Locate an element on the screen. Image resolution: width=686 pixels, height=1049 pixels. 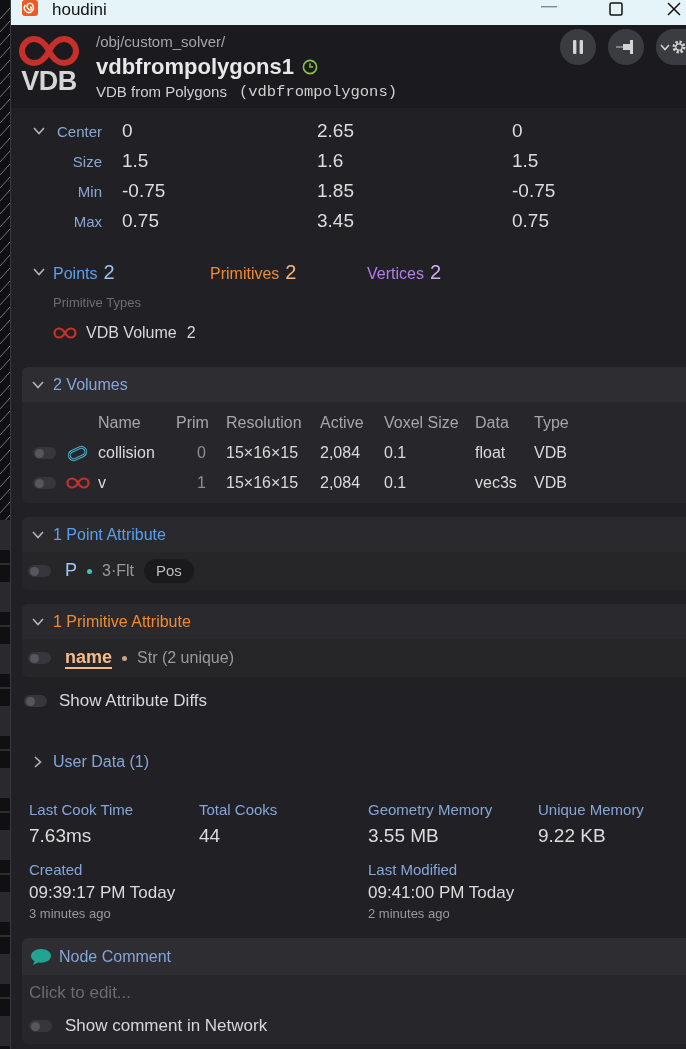
toggle-label: Show comment in Network is located at coordinates (166, 1026).